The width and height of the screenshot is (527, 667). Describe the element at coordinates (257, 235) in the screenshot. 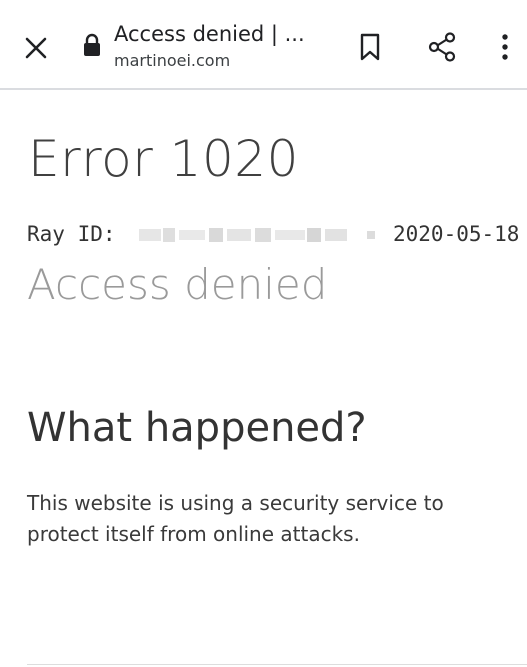

I see `ray-id-redacted` at that location.